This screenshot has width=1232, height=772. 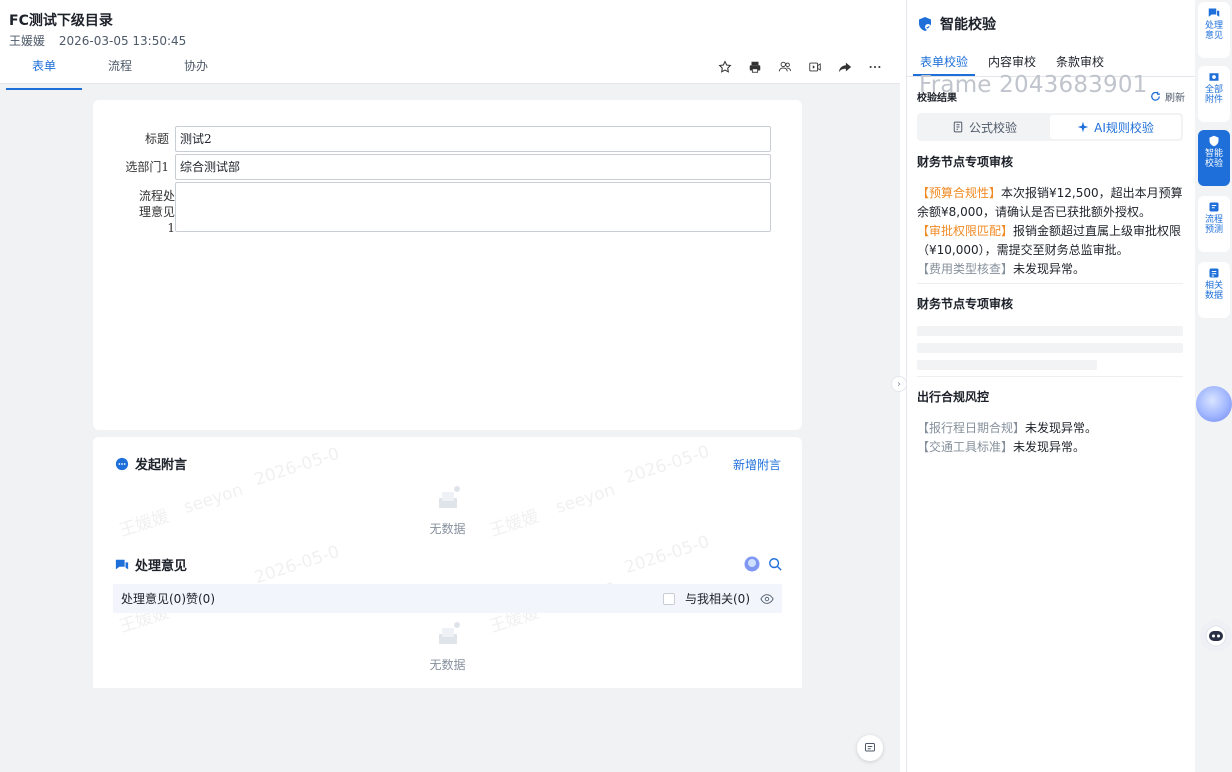 What do you see at coordinates (965, 162) in the screenshot?
I see `finance-review-title: 财务节点专项审核` at bounding box center [965, 162].